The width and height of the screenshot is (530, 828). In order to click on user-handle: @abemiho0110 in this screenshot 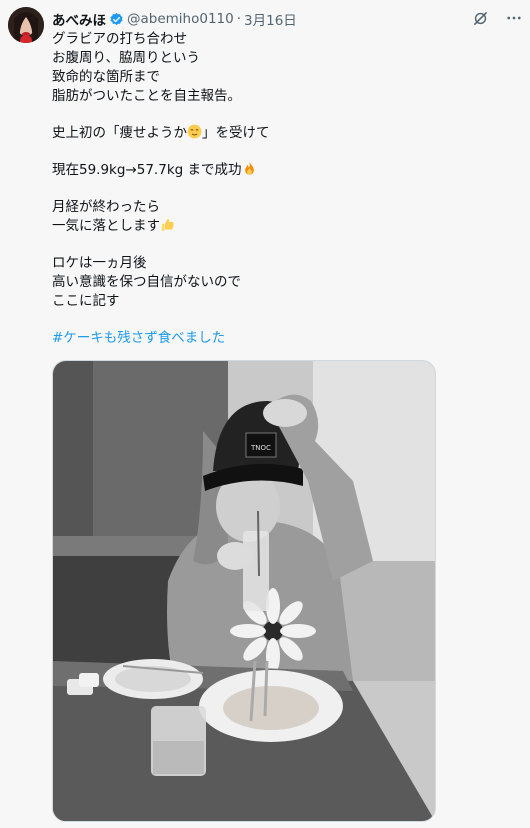, I will do `click(180, 19)`.